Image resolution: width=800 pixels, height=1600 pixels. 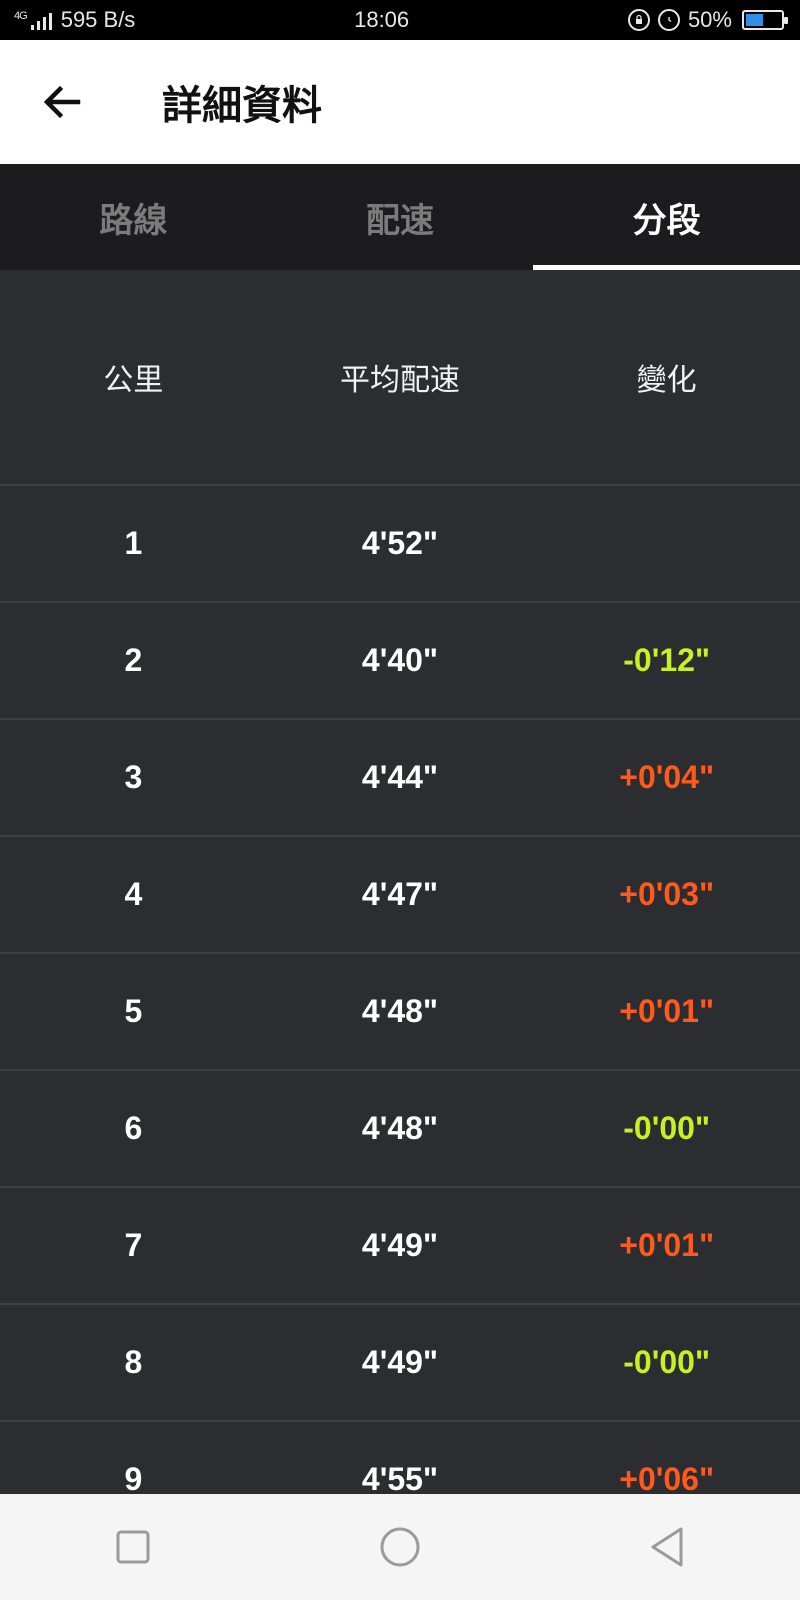 What do you see at coordinates (667, 894) in the screenshot?
I see `row-change: +0'03"` at bounding box center [667, 894].